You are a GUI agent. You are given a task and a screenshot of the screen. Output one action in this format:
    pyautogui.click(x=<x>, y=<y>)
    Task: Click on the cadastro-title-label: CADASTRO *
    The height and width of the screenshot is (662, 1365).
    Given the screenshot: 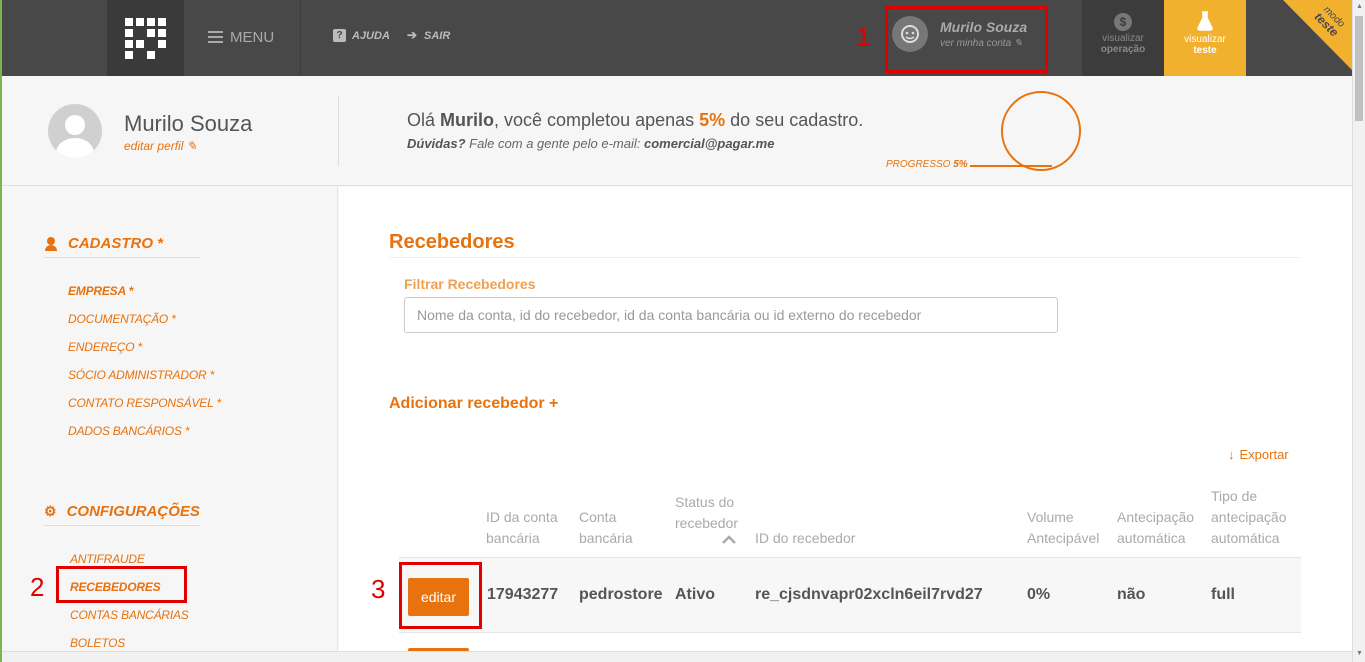 What is the action you would take?
    pyautogui.click(x=116, y=243)
    